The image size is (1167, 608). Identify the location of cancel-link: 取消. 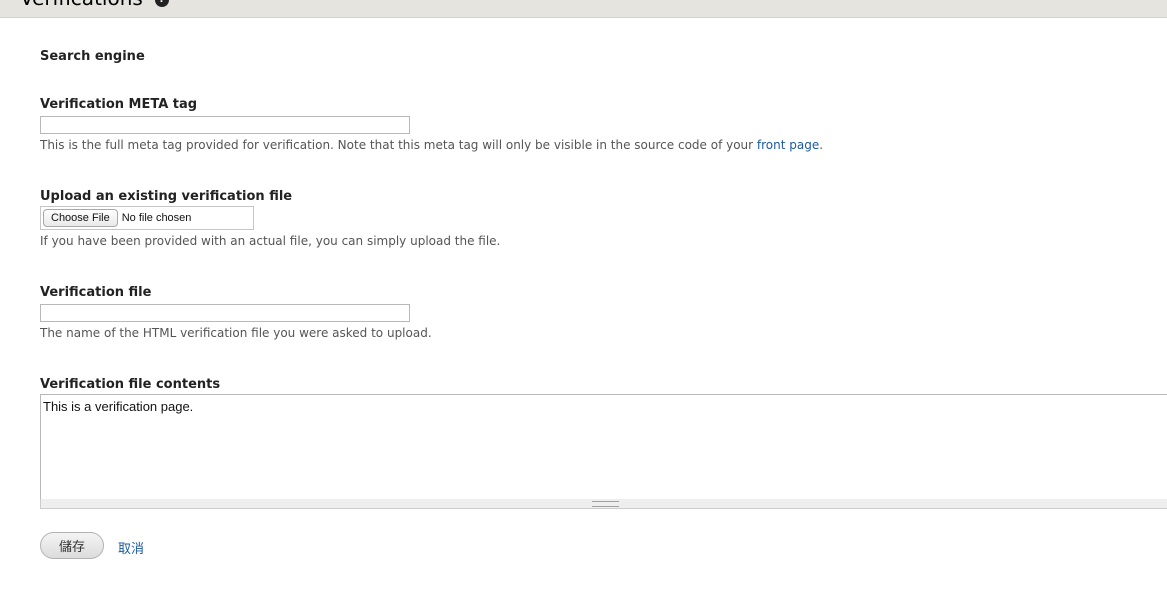
(131, 547).